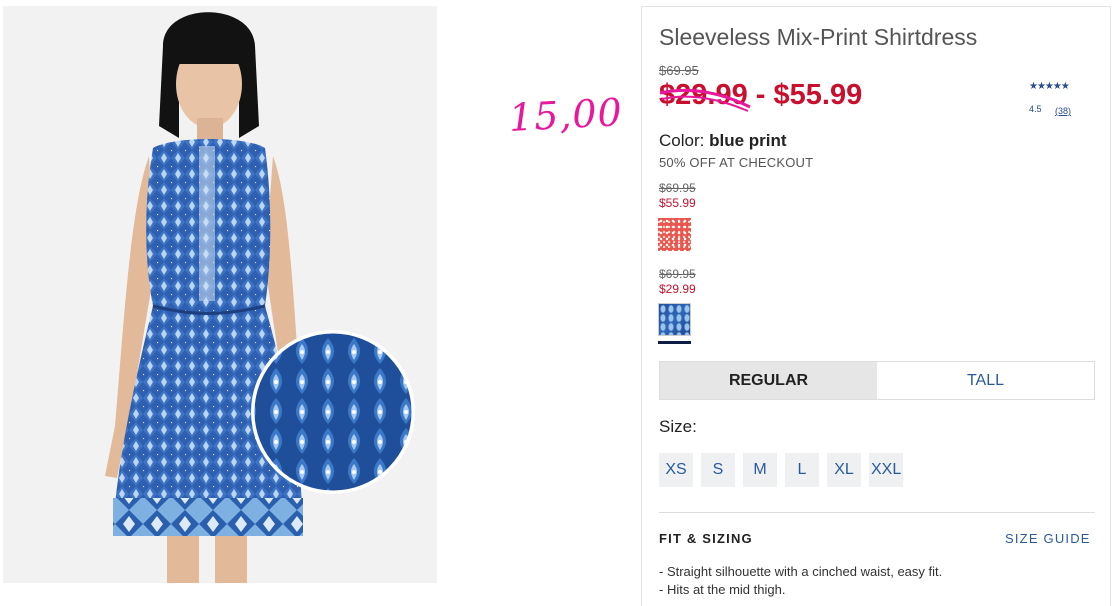  I want to click on size-button-m: M, so click(760, 470).